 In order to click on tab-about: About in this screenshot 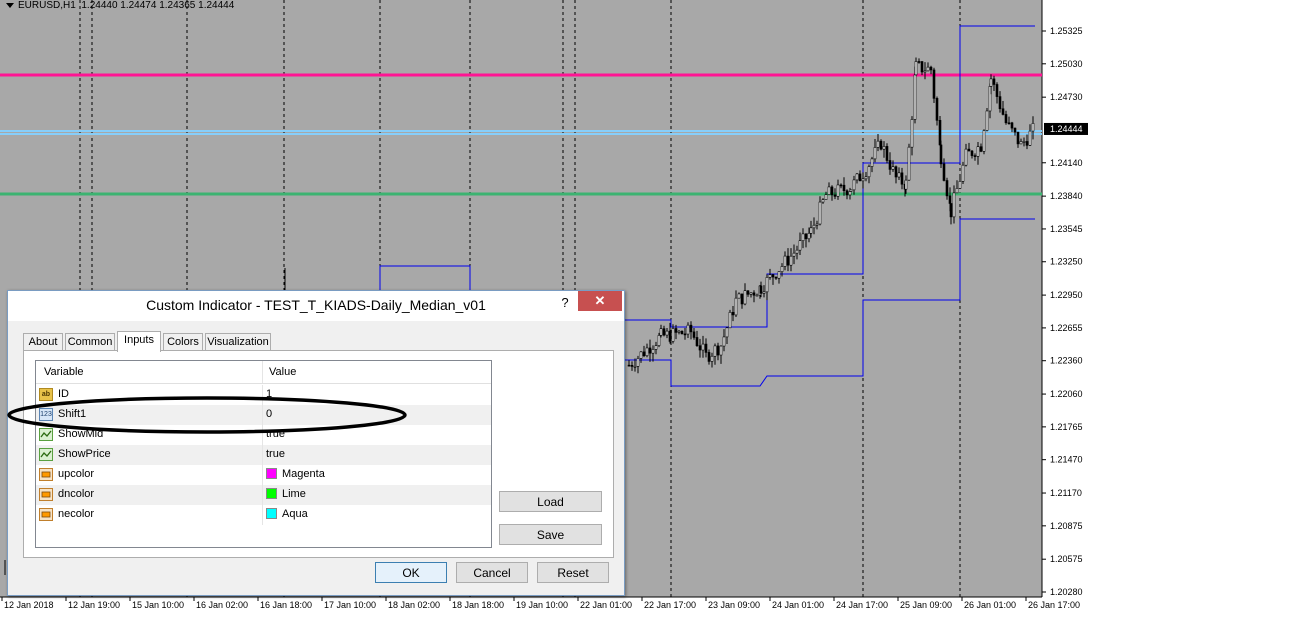, I will do `click(43, 341)`.